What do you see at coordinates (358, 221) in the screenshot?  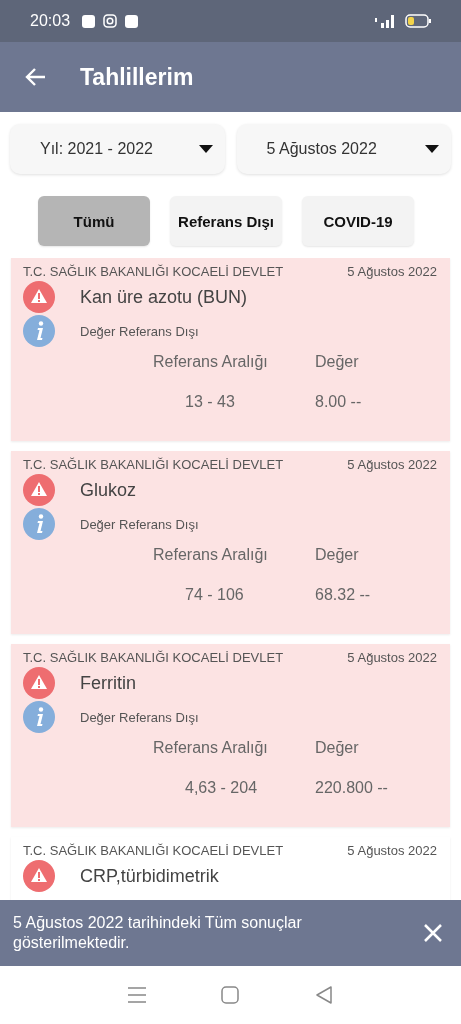 I see `filter-tab: COVID-19` at bounding box center [358, 221].